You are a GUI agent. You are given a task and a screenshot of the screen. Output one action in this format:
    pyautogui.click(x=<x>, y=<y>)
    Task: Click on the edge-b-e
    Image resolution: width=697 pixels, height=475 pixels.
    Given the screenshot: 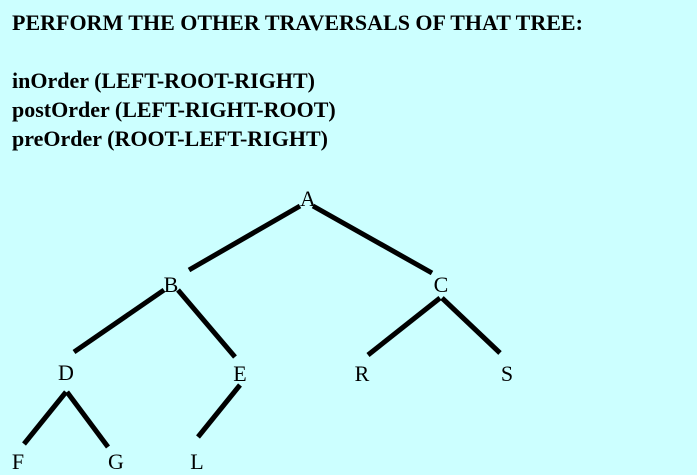 What is the action you would take?
    pyautogui.click(x=206, y=323)
    